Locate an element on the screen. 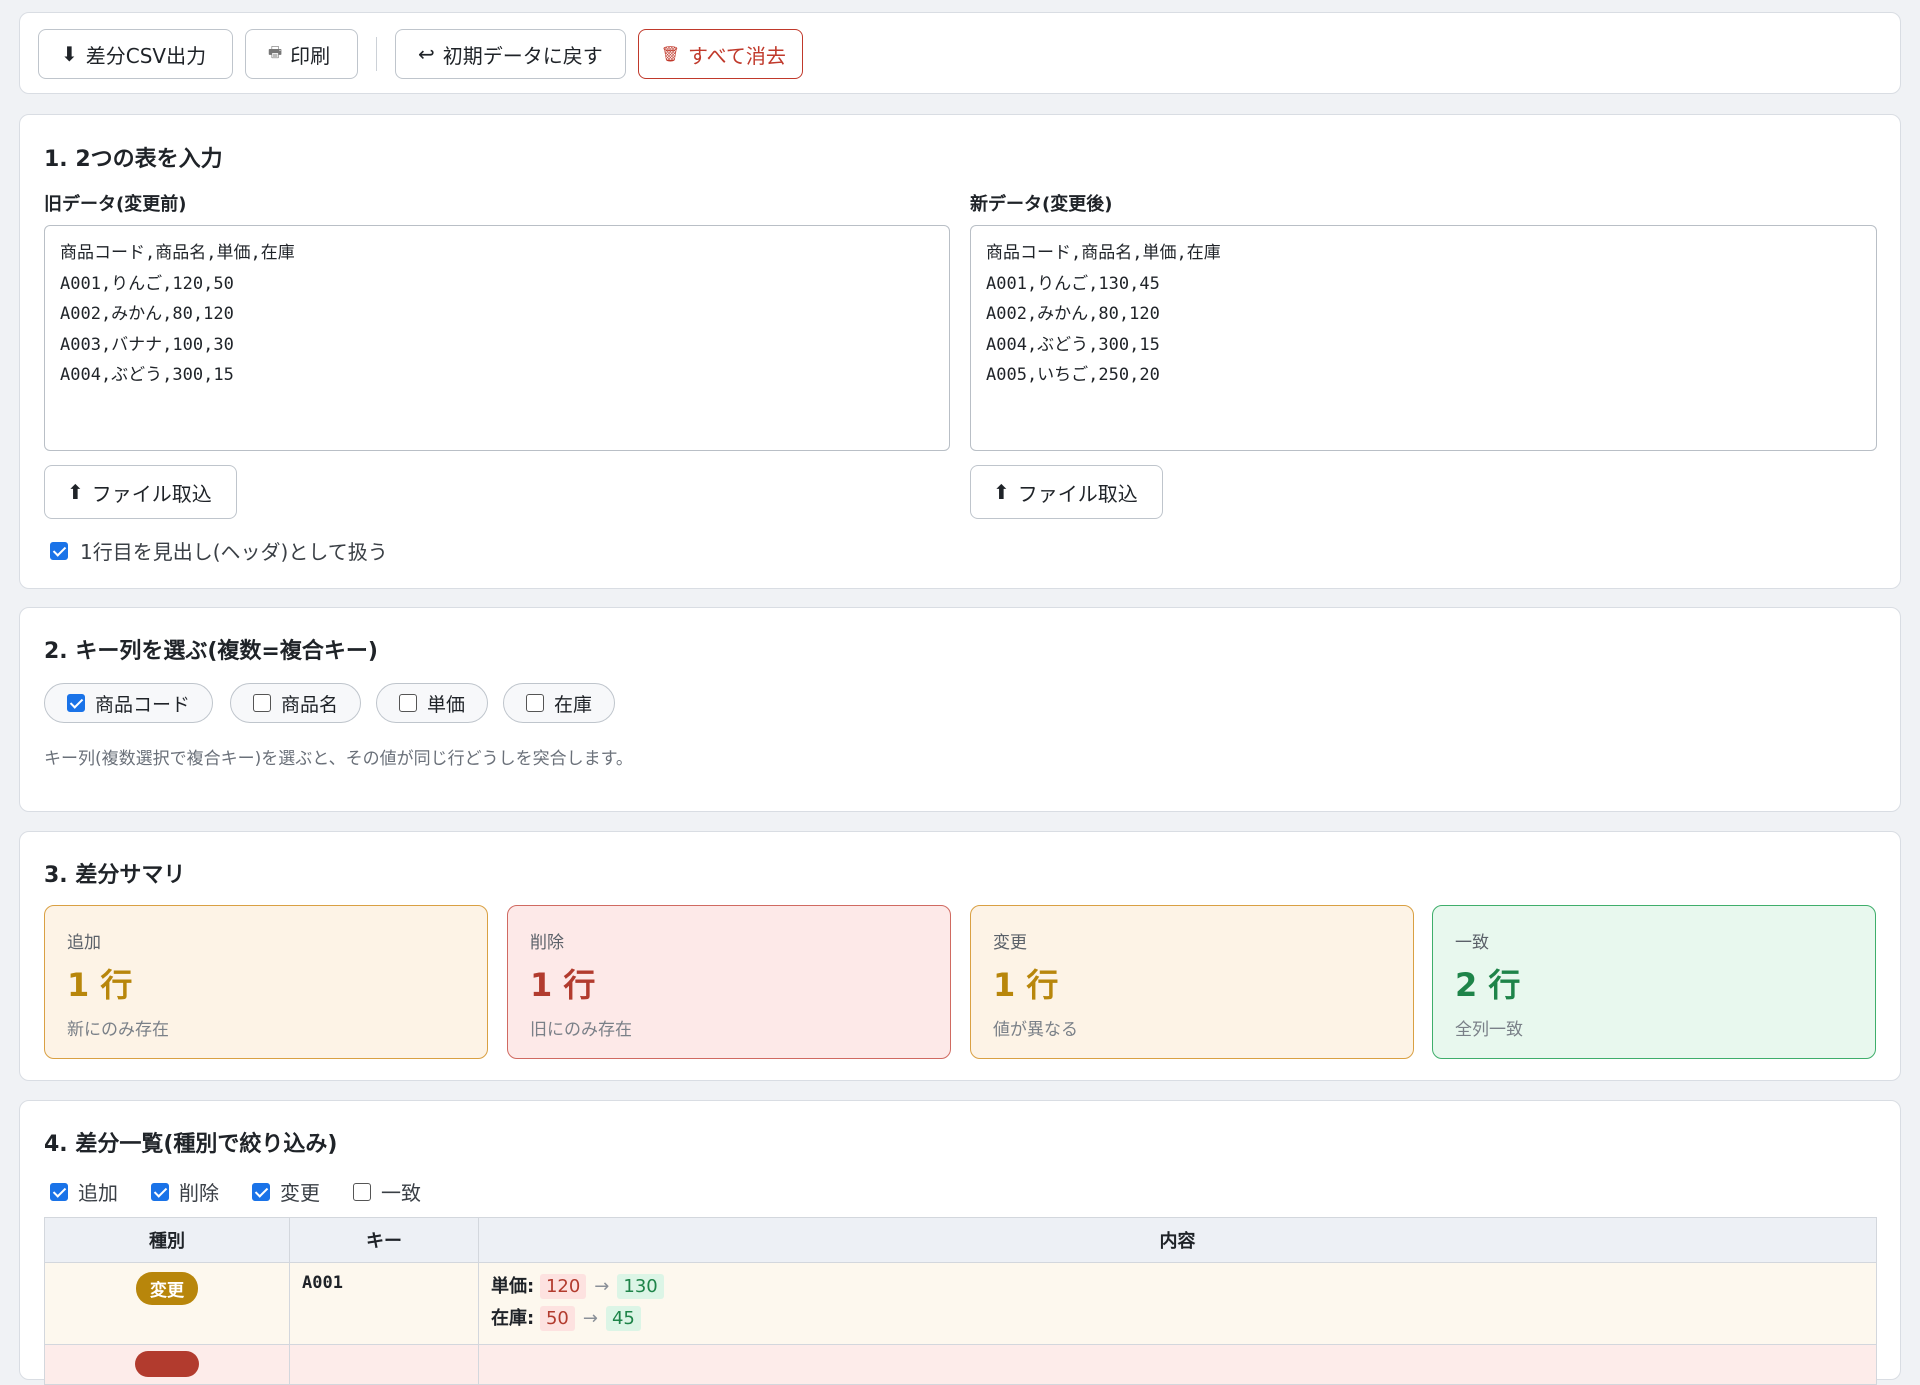 This screenshot has height=1385, width=1920. change-line: 単価: 120 → 130 is located at coordinates (1177, 1287).